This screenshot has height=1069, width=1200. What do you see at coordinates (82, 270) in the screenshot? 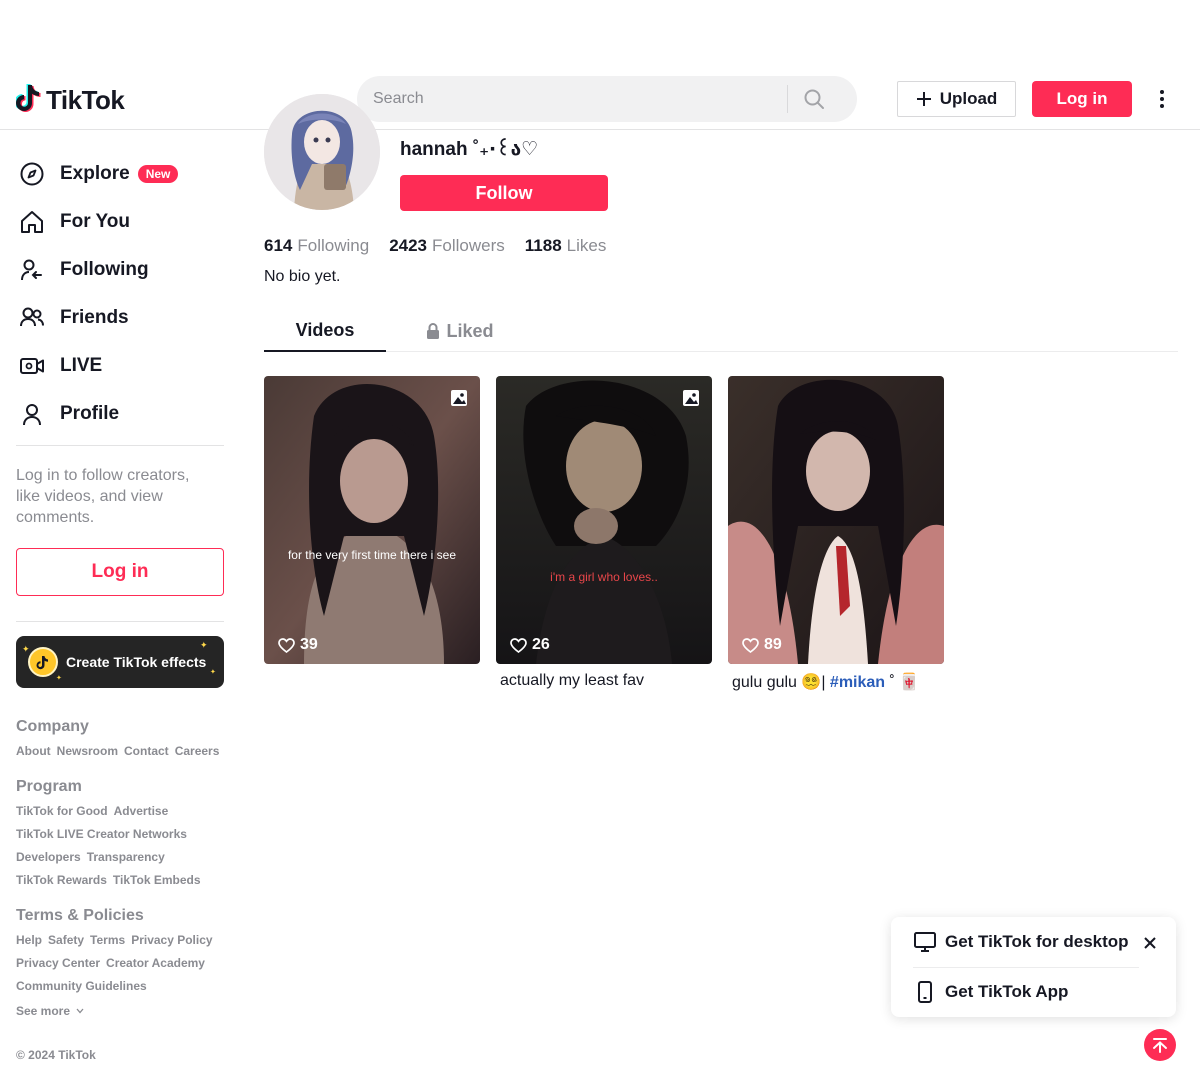
I see `sidebar-item-following: Following` at bounding box center [82, 270].